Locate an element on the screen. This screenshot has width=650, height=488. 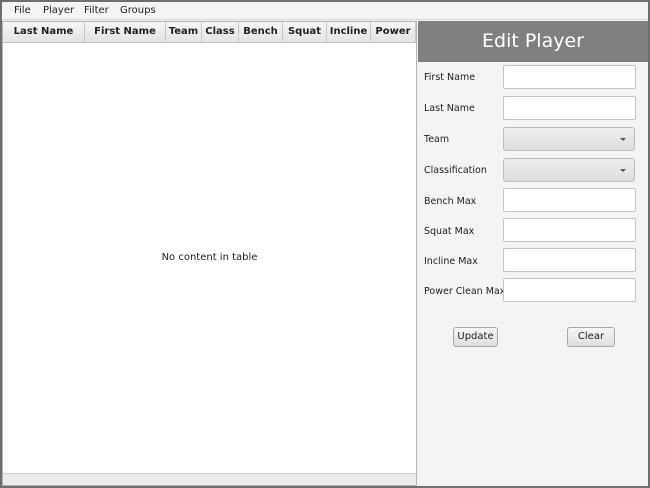
column-squat: Squat is located at coordinates (305, 32).